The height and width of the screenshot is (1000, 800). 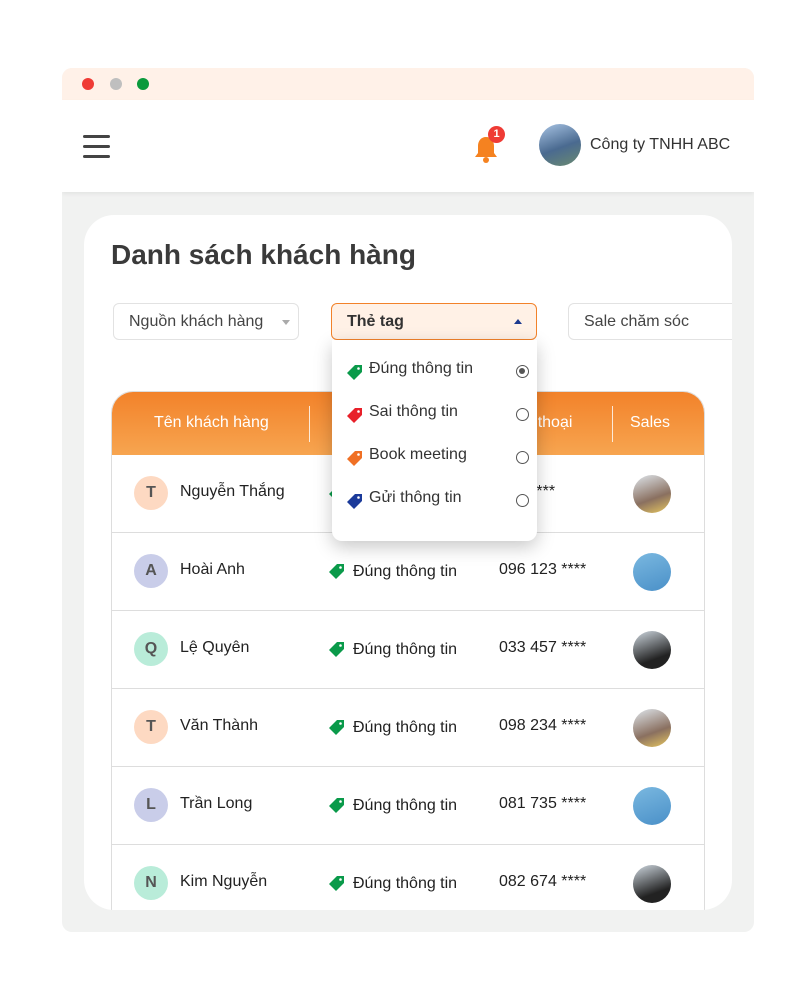 What do you see at coordinates (408, 84) in the screenshot?
I see `title-bar` at bounding box center [408, 84].